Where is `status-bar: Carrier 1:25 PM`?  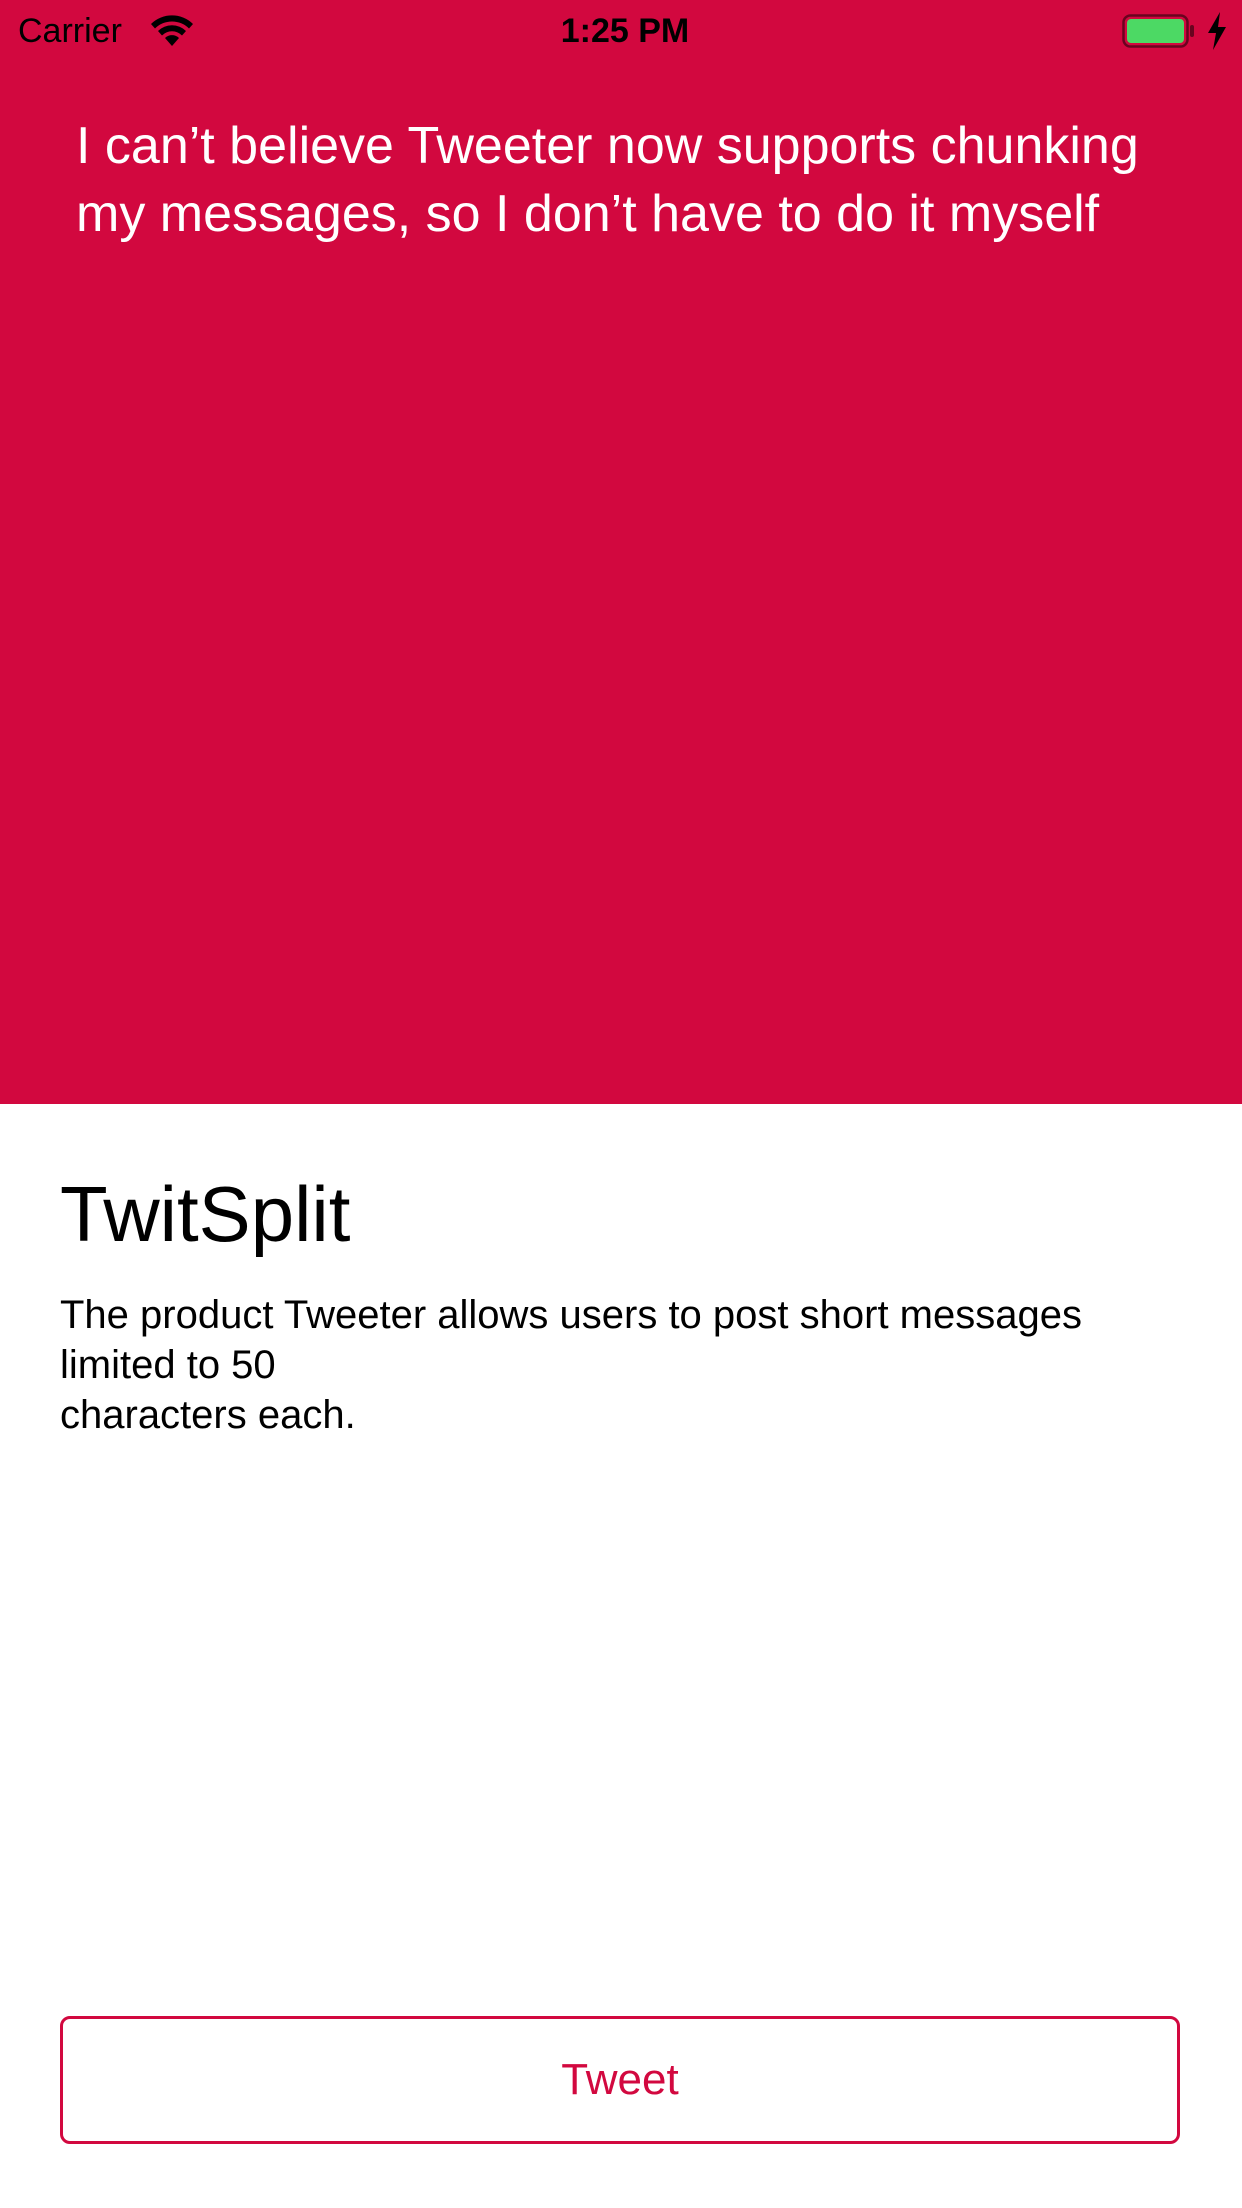
status-bar: Carrier 1:25 PM is located at coordinates (621, 31).